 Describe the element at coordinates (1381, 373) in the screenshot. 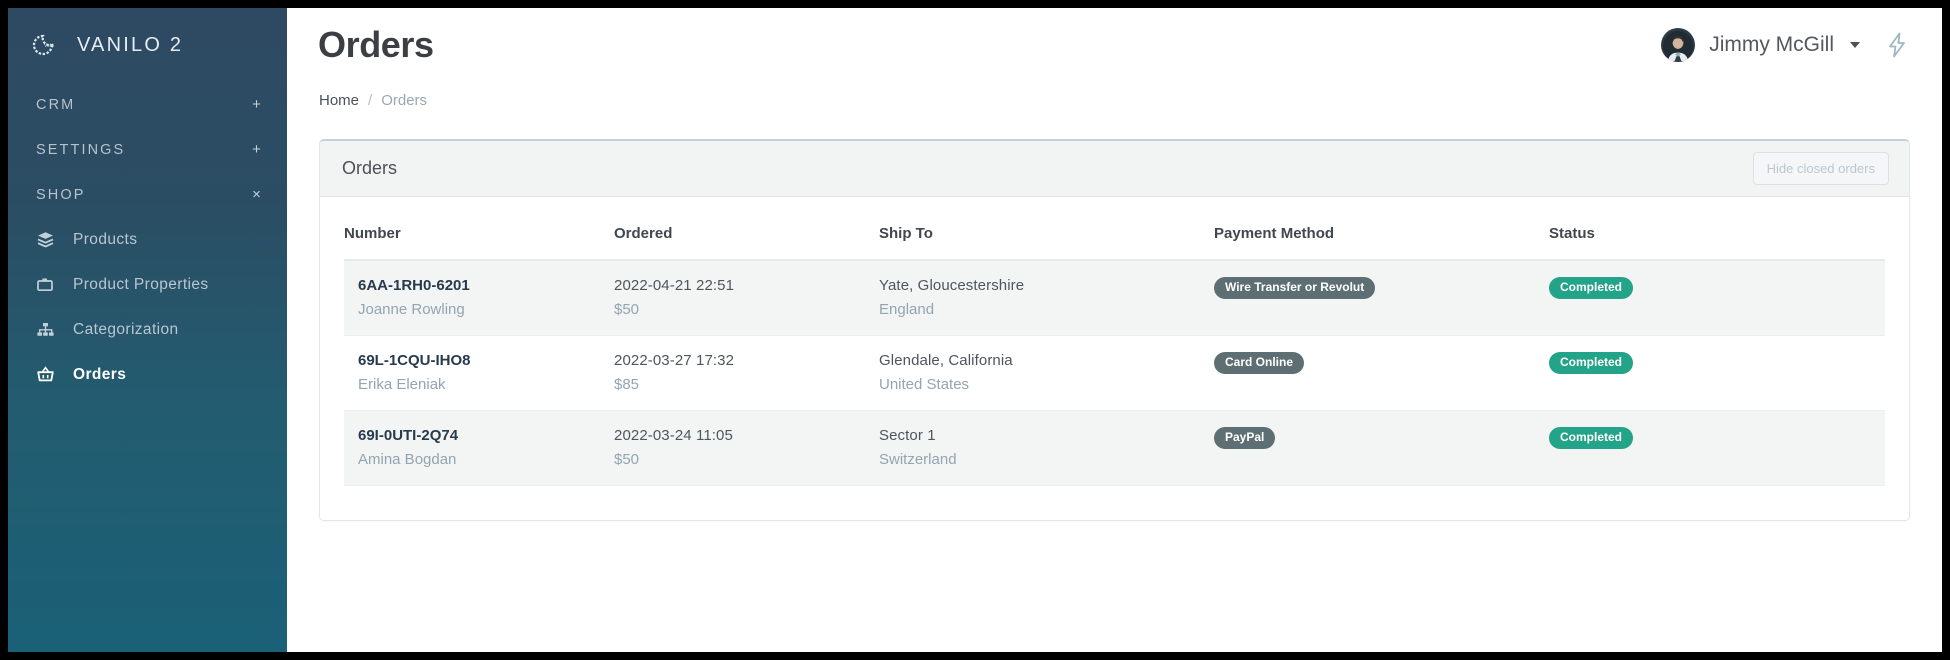

I see `cell-payment-method: Card Online` at that location.